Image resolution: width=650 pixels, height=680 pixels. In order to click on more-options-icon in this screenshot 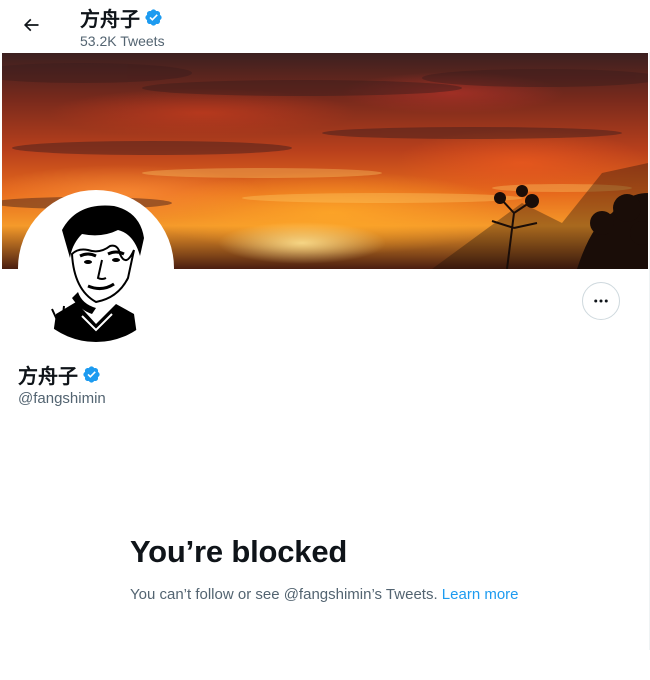, I will do `click(601, 301)`.